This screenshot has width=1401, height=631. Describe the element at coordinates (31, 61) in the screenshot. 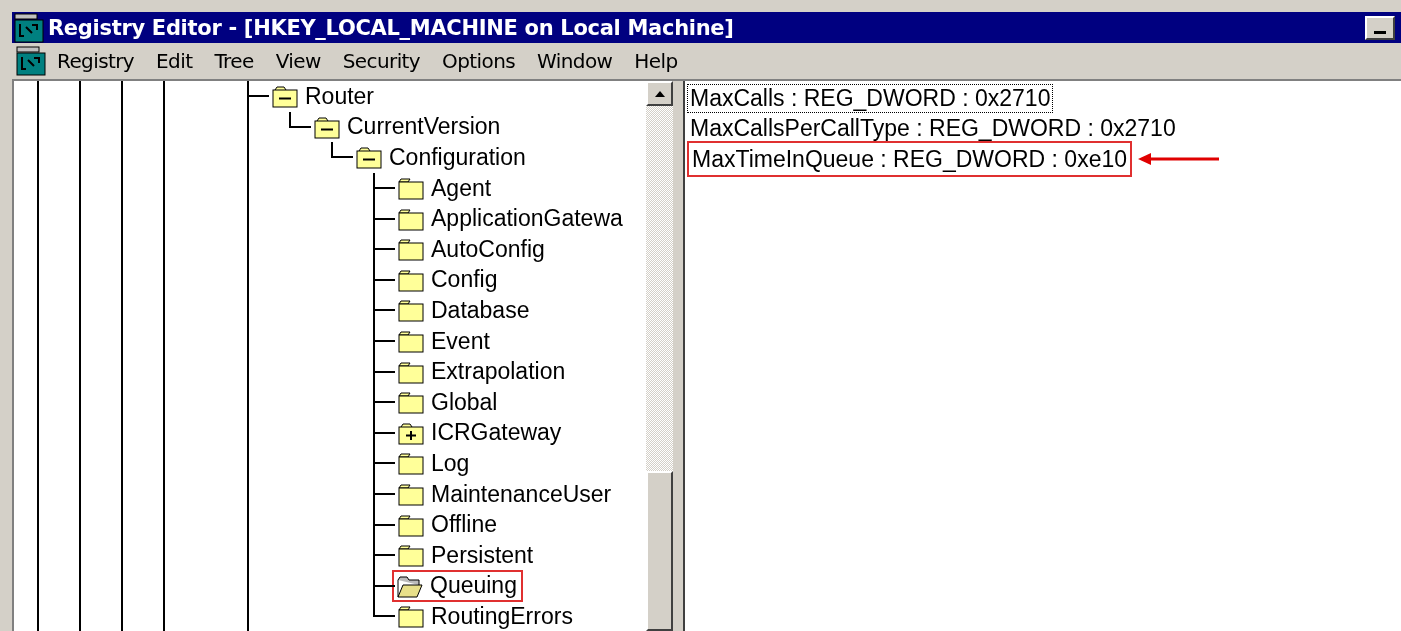

I see `document-icon` at that location.